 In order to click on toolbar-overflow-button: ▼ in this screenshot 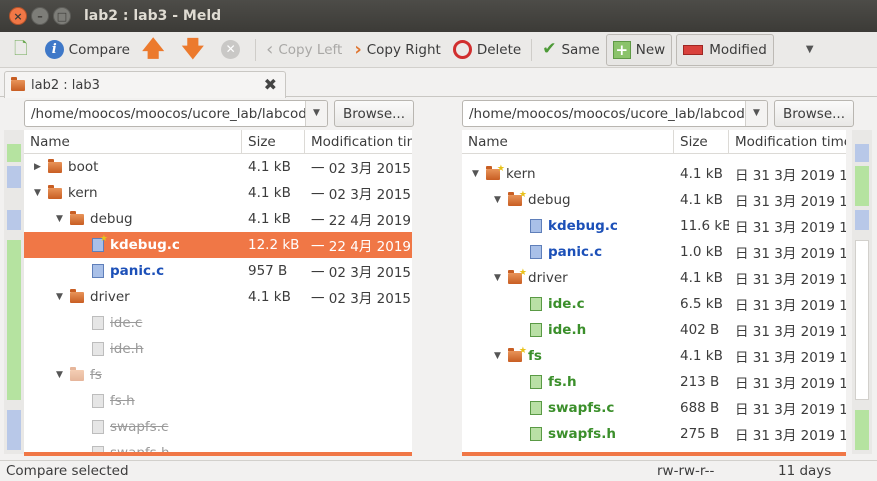, I will do `click(810, 50)`.